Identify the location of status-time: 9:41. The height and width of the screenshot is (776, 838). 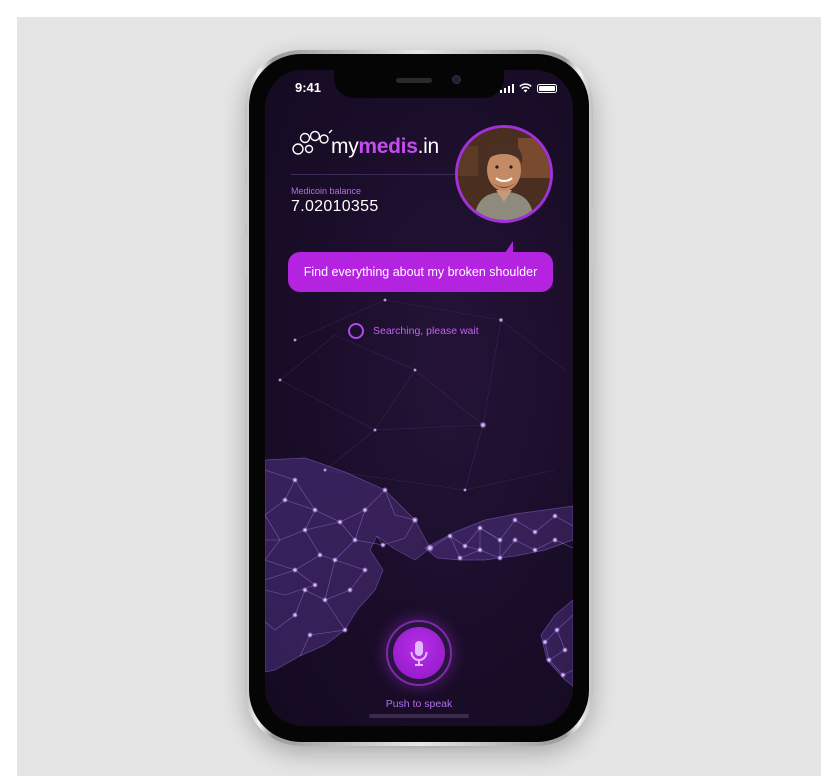
(308, 87).